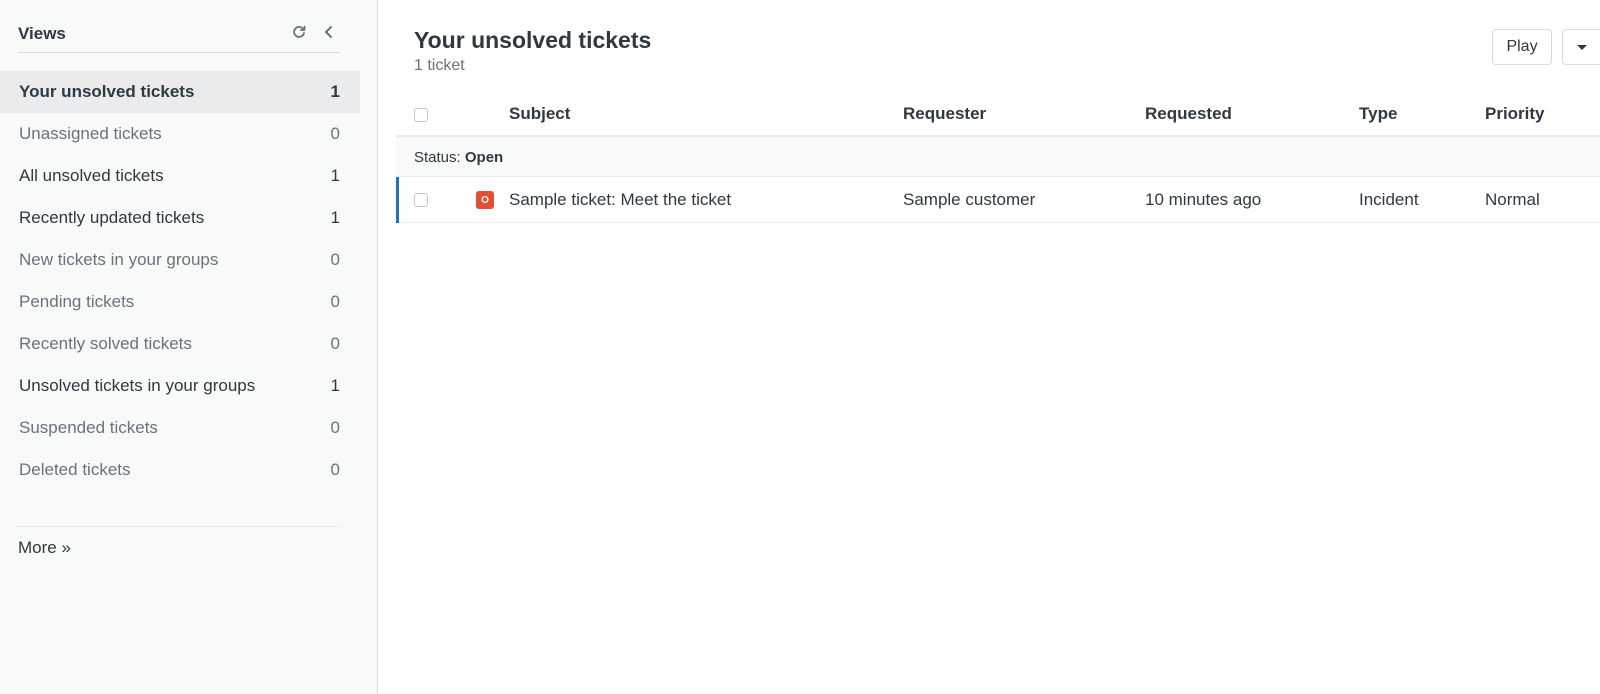 The width and height of the screenshot is (1600, 694). I want to click on column-header-subject: Subject, so click(539, 114).